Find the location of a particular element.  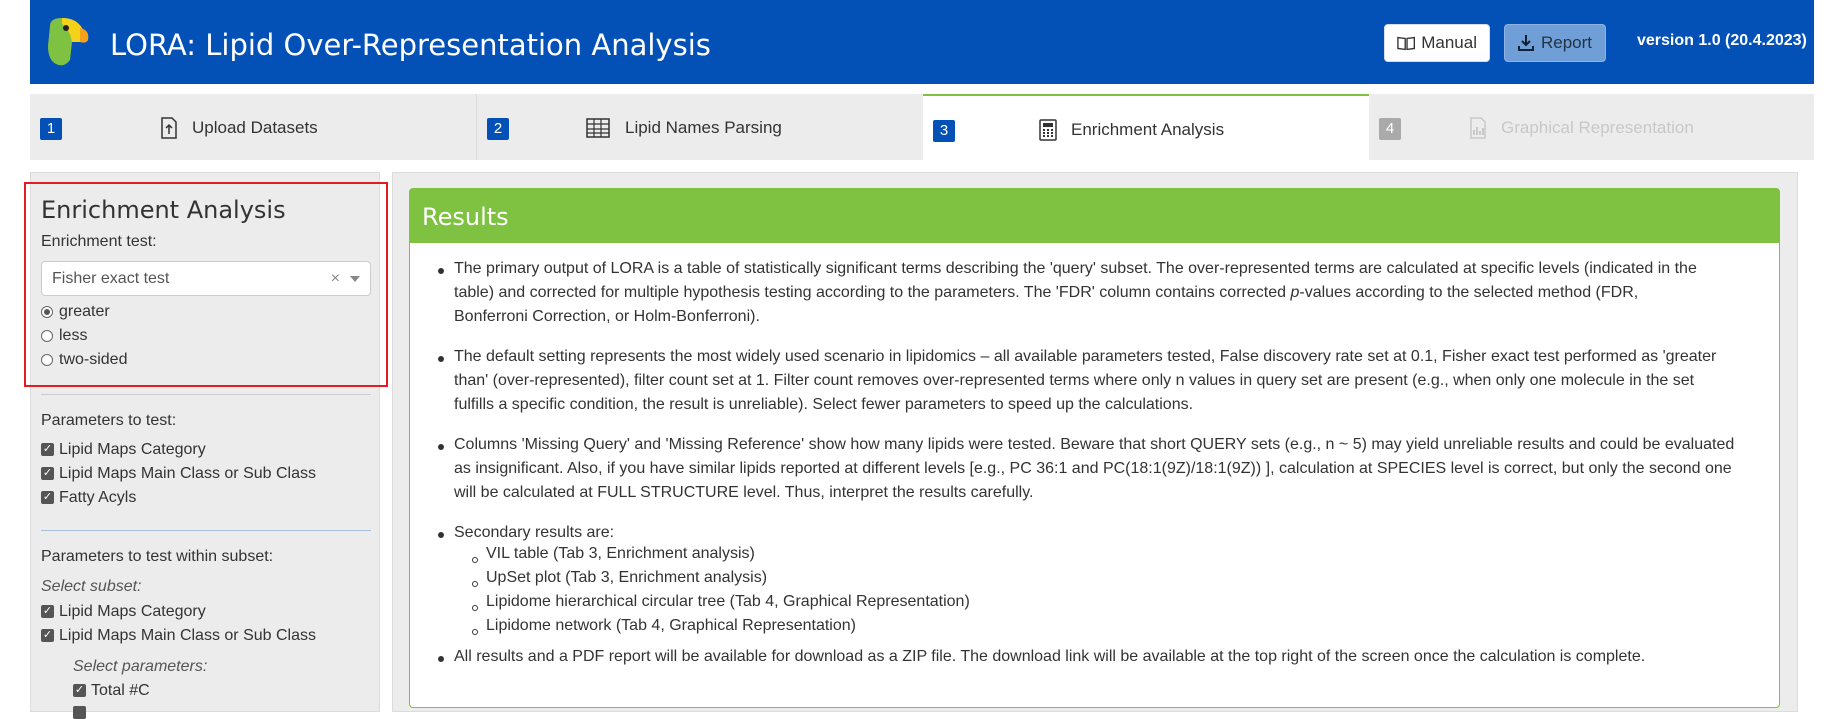

radio-less is located at coordinates (47, 336).